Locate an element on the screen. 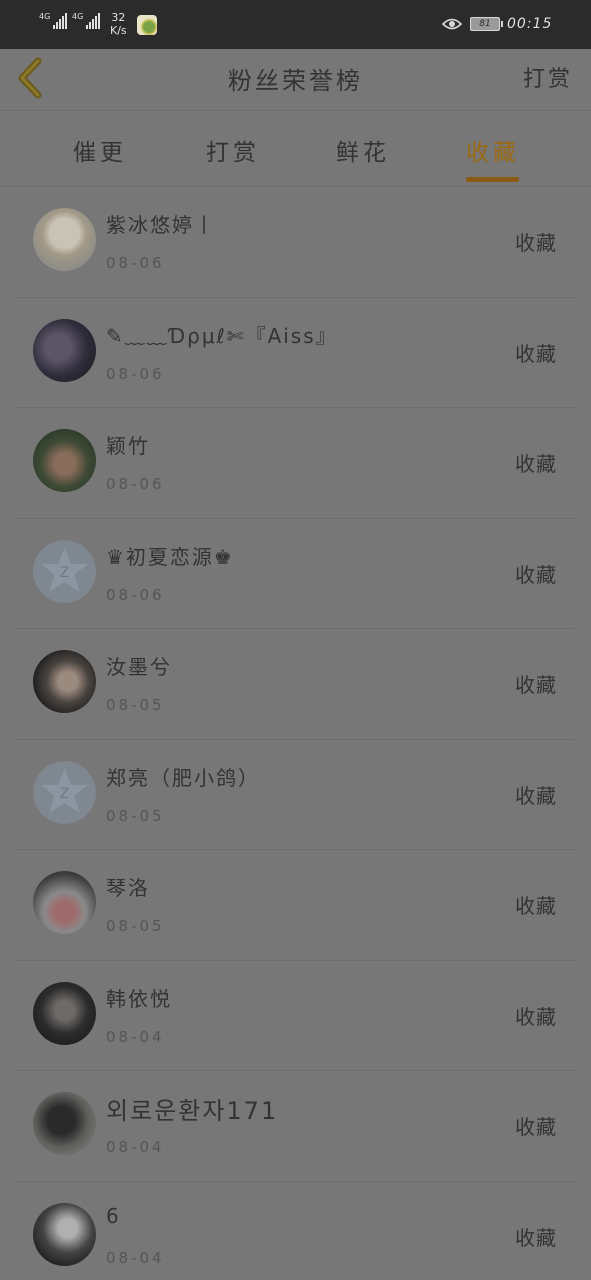 The height and width of the screenshot is (1280, 591). list-item: 외로운환자171 08-04 收藏 is located at coordinates (295, 1126).